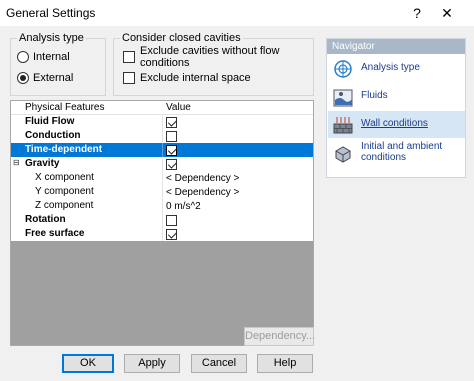  I want to click on row-label: Y component, so click(64, 191).